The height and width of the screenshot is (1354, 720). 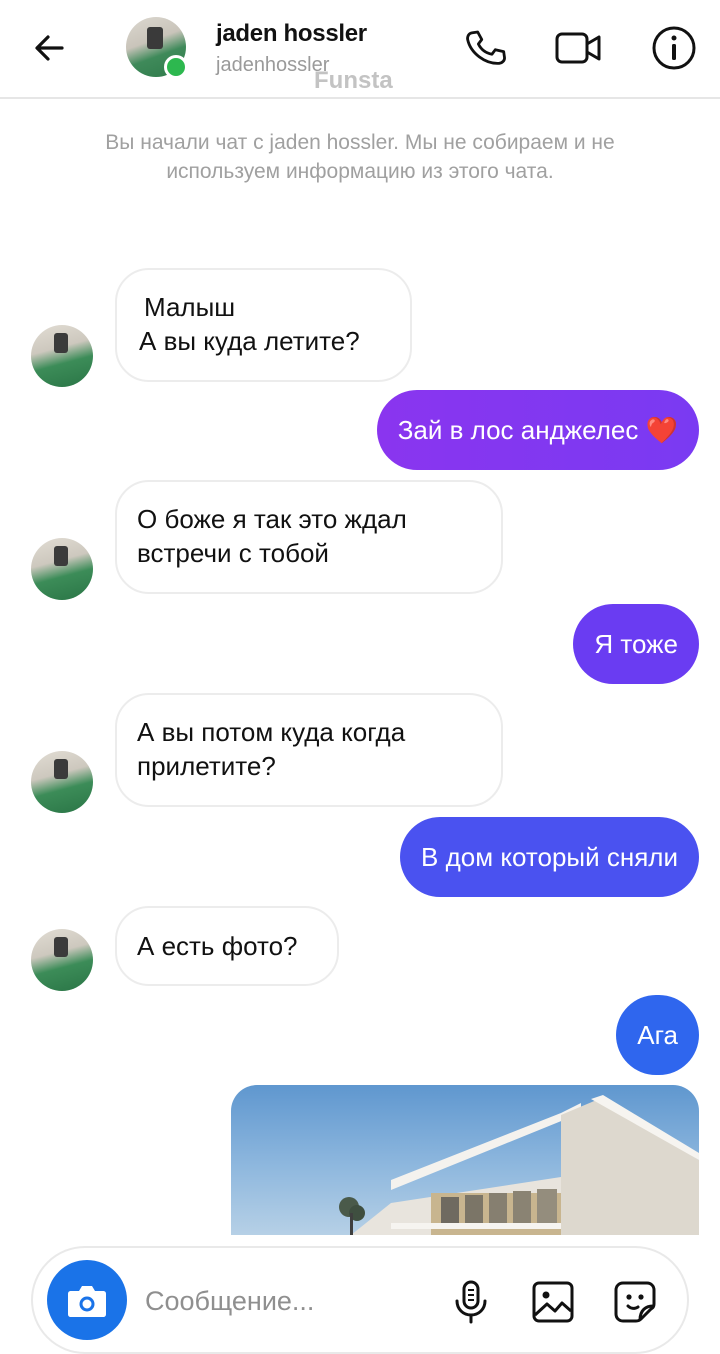 I want to click on watermark-text: Funsta, so click(x=353, y=80).